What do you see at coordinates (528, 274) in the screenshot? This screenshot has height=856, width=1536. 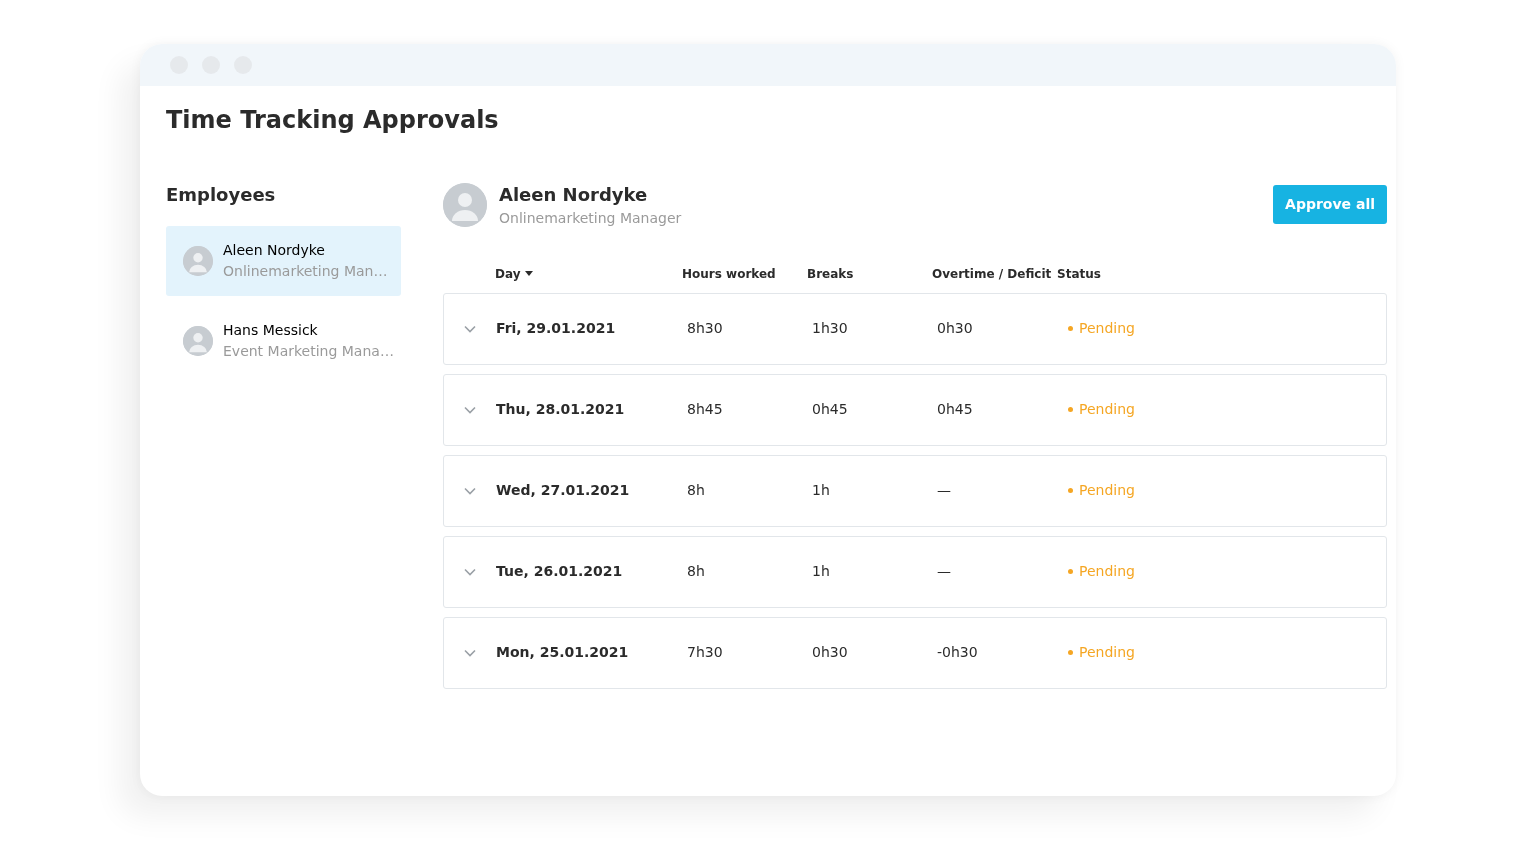 I see `sort-caret-icon` at bounding box center [528, 274].